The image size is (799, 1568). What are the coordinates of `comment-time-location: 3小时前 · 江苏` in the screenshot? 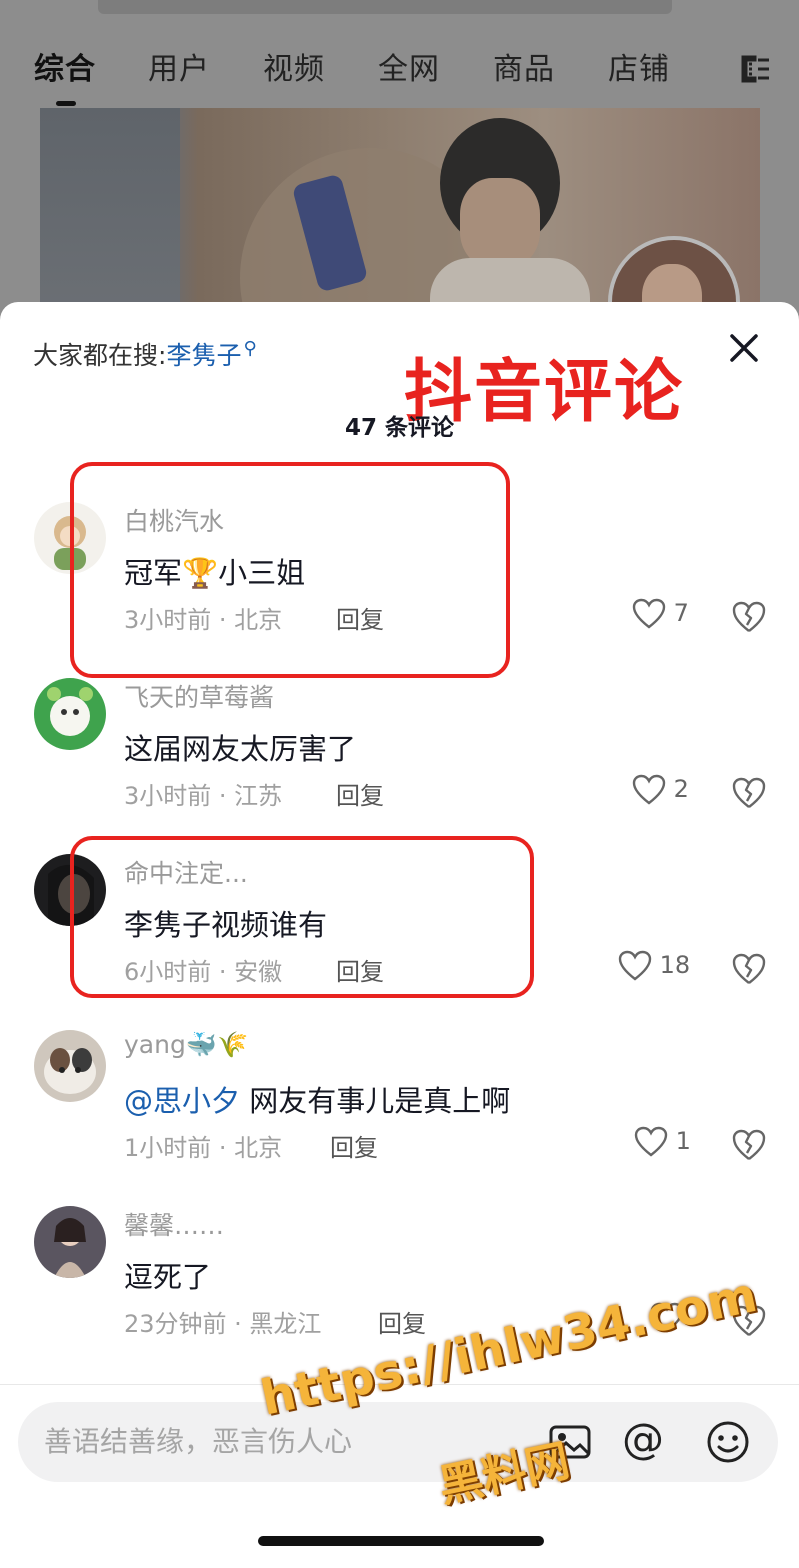 It's located at (203, 796).